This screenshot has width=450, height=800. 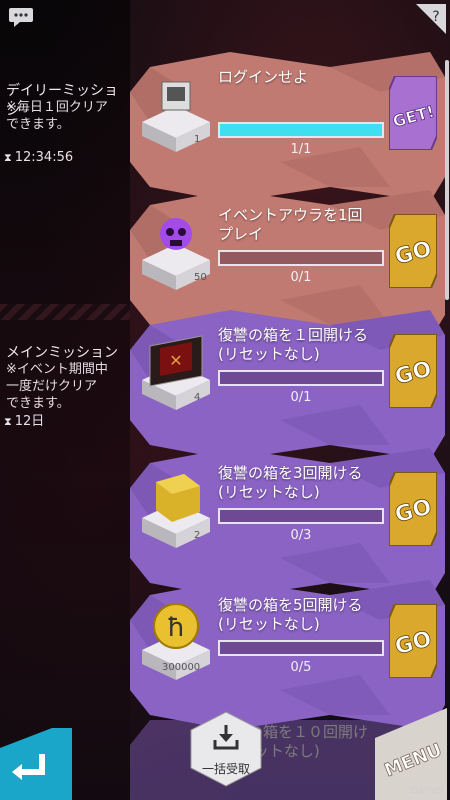 What do you see at coordinates (57, 386) in the screenshot?
I see `main-mission-note: ※イベント期間中 一度だけクリア できます。` at bounding box center [57, 386].